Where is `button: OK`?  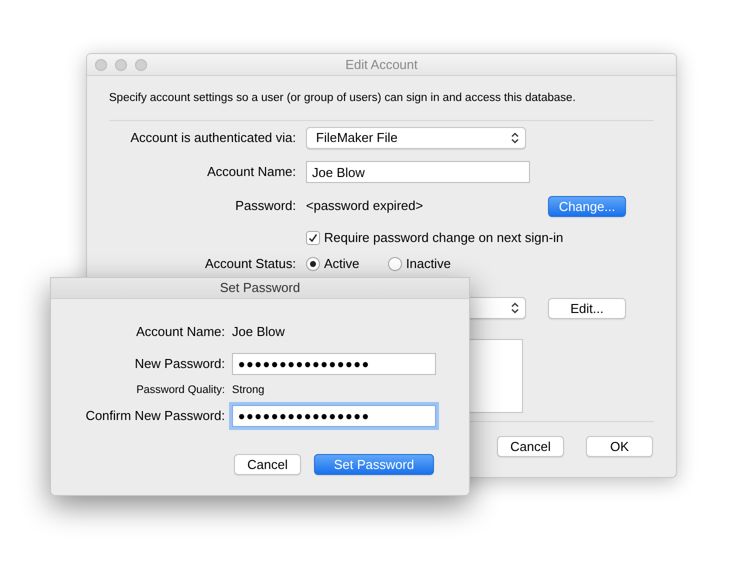
button: OK is located at coordinates (619, 446).